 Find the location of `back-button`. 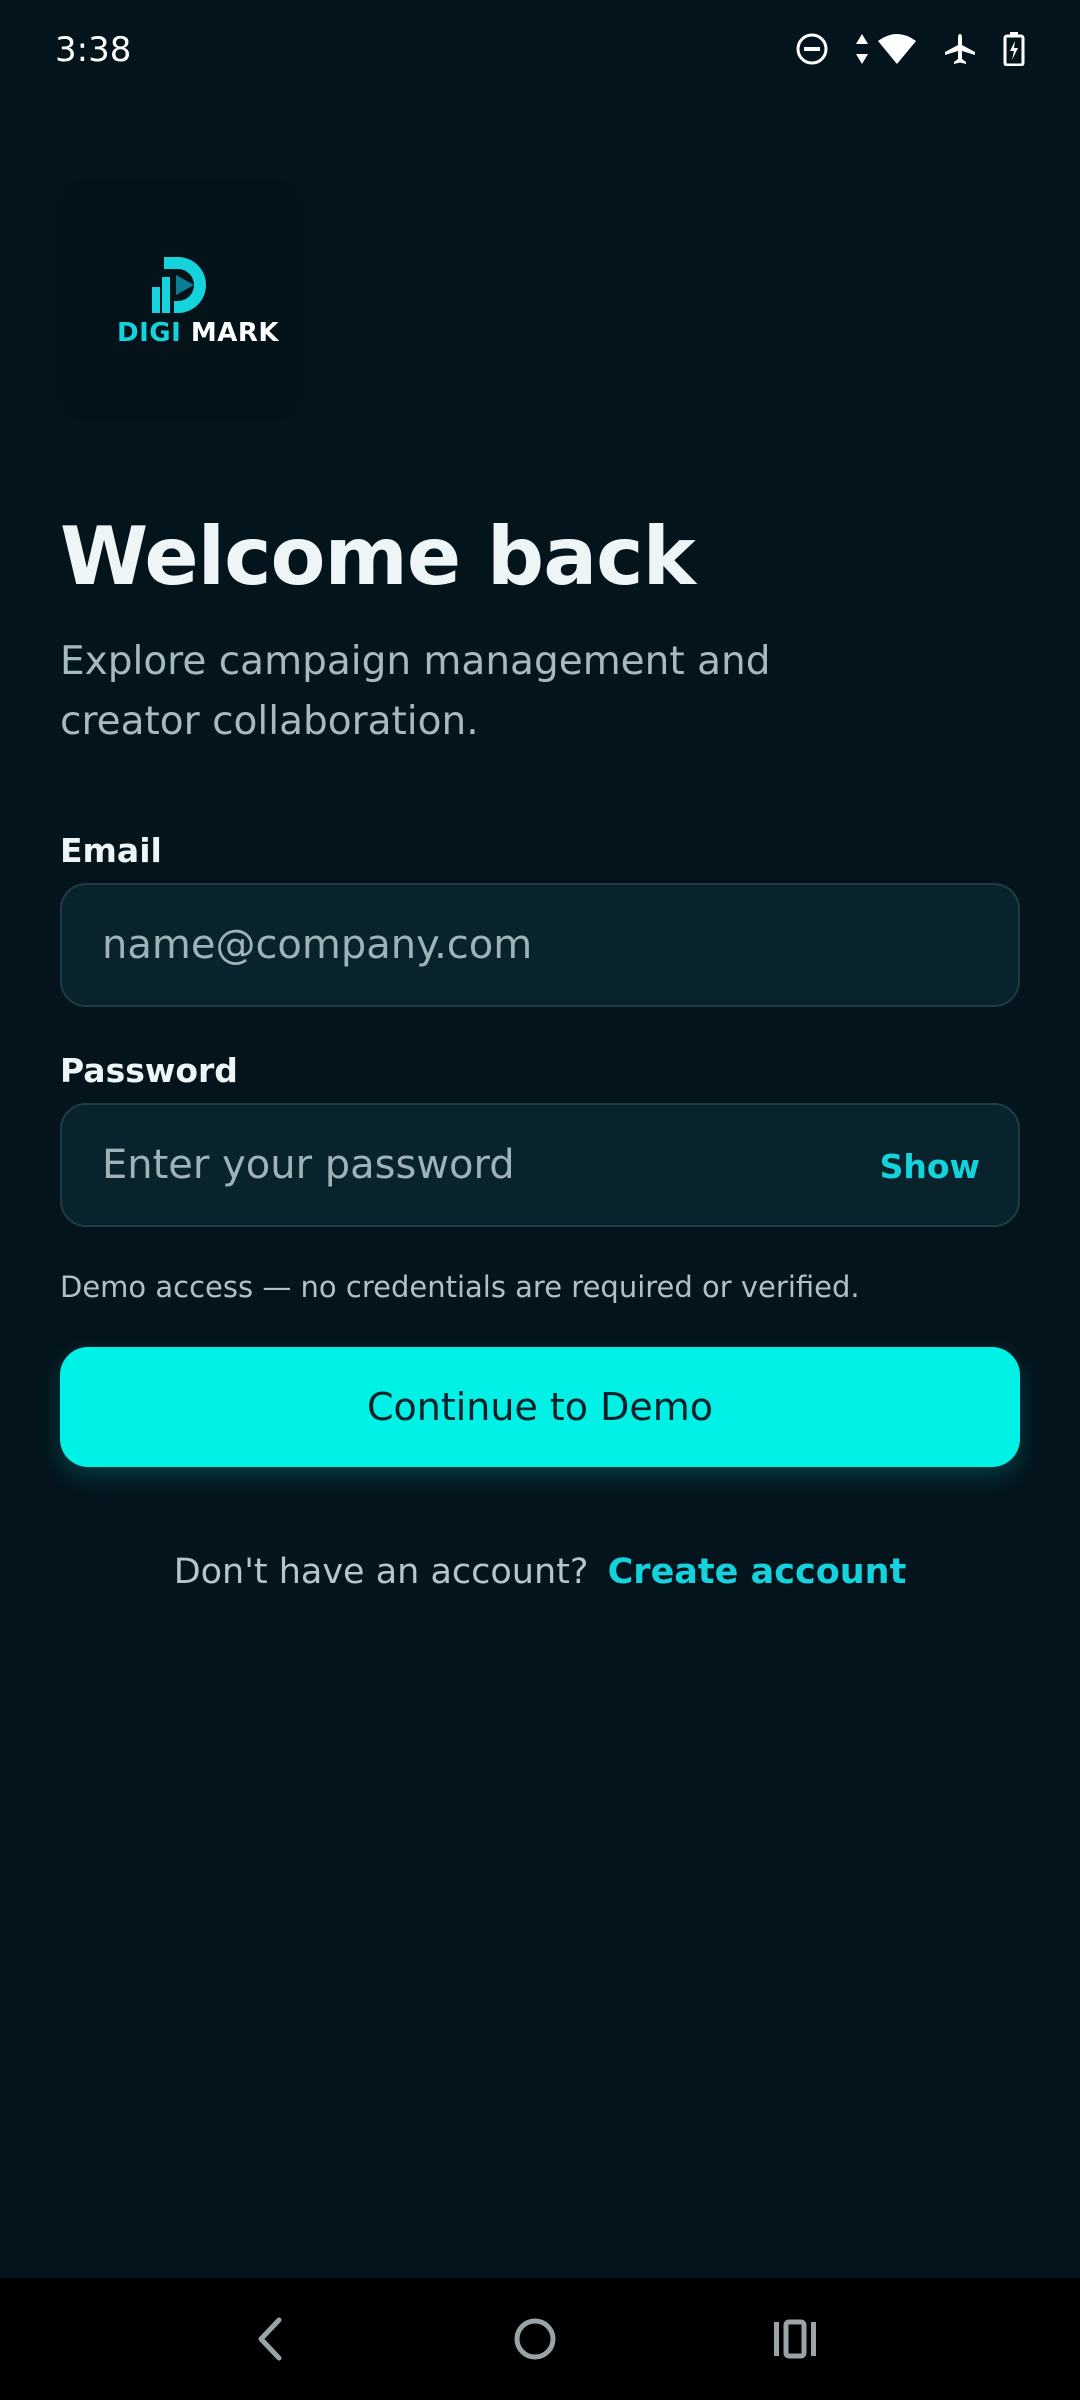

back-button is located at coordinates (270, 2339).